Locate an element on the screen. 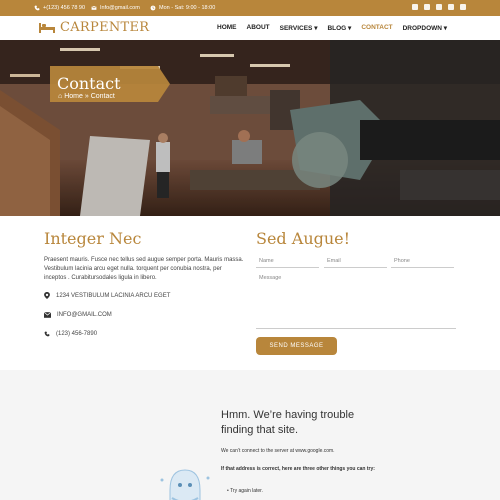 Image resolution: width=500 pixels, height=500 pixels. topbar-hours: Mon - Sat: 9:00 - 18:00 is located at coordinates (182, 8).